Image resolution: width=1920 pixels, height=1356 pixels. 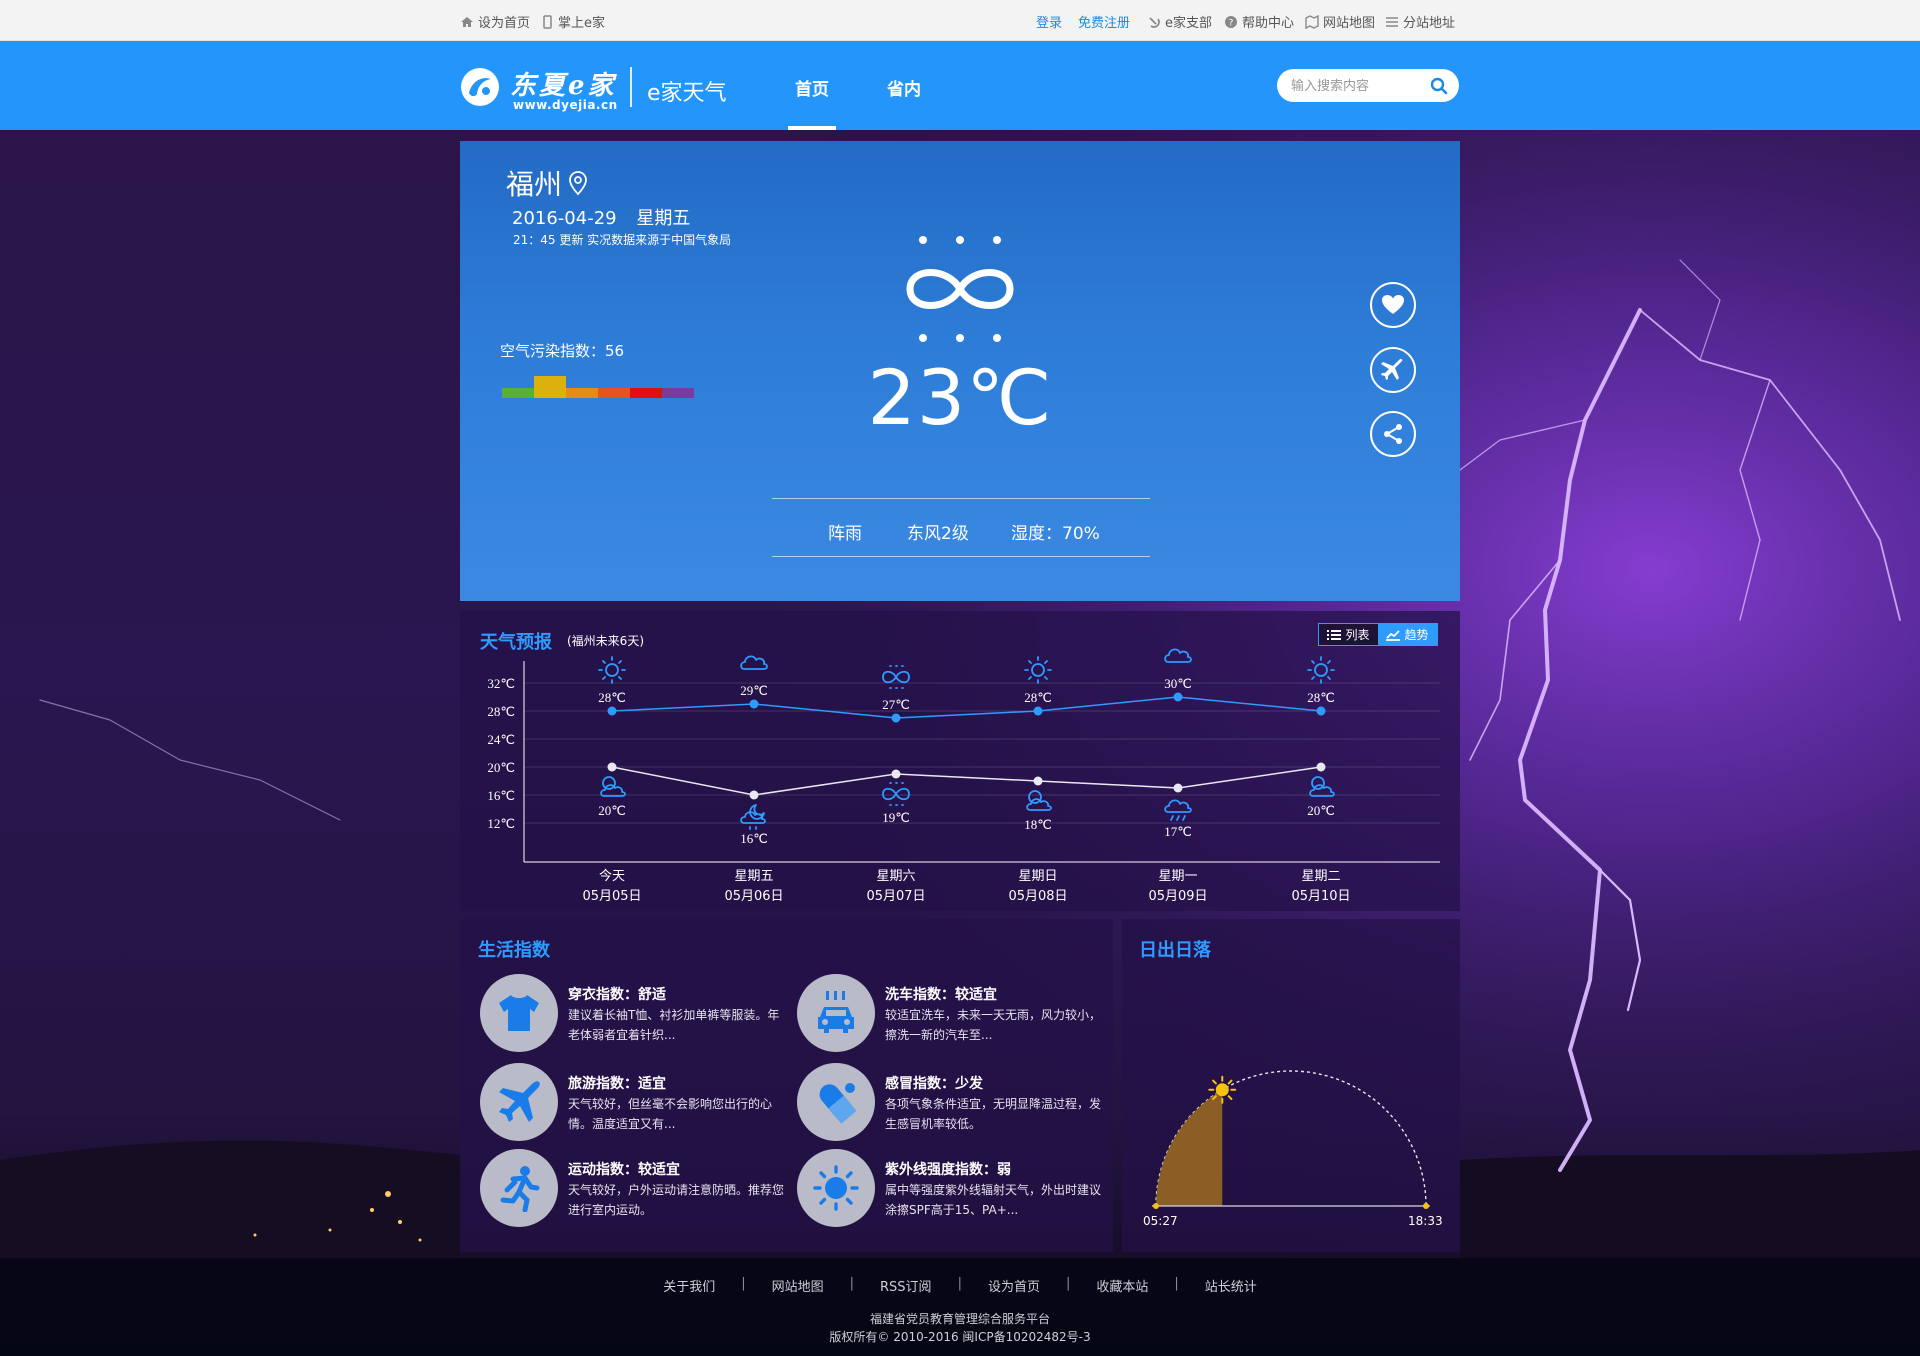 I want to click on y-tick-label: 16℃, so click(x=501, y=795).